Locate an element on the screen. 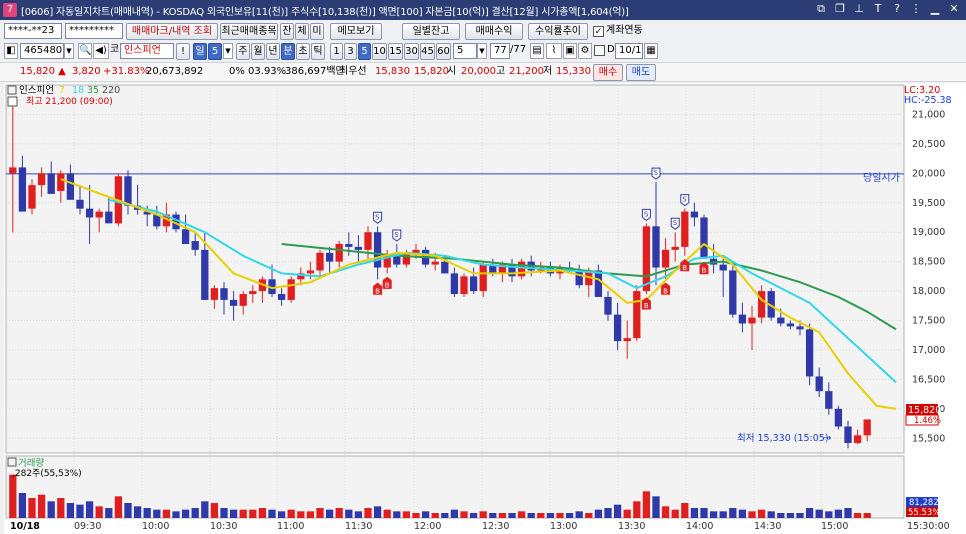  page-total: /77 is located at coordinates (518, 49).